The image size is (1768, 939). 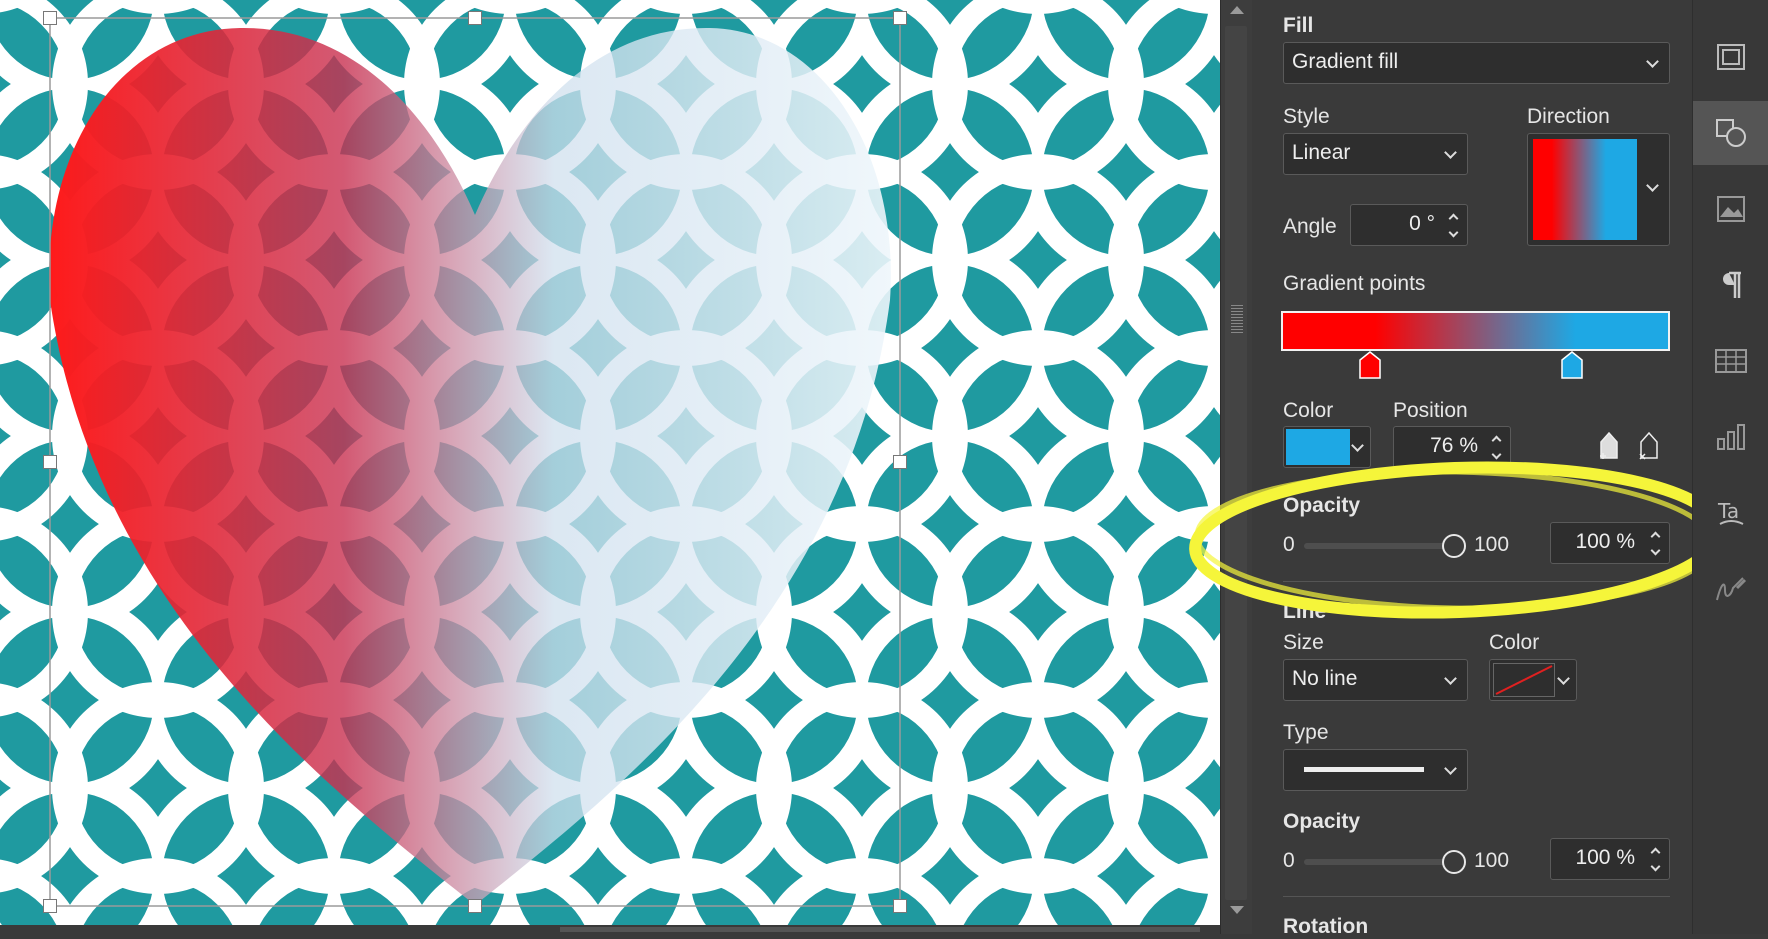 I want to click on style-value: Linear, so click(x=1321, y=152).